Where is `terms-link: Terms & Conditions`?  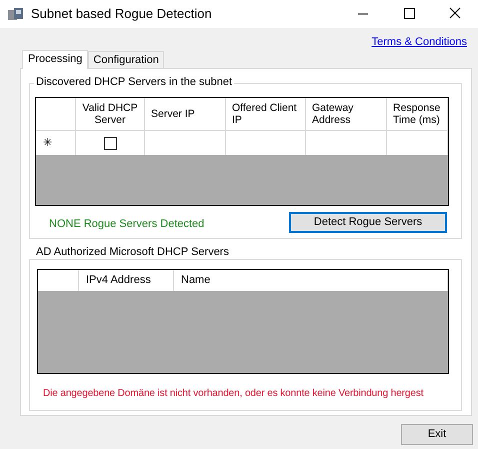 terms-link: Terms & Conditions is located at coordinates (419, 41).